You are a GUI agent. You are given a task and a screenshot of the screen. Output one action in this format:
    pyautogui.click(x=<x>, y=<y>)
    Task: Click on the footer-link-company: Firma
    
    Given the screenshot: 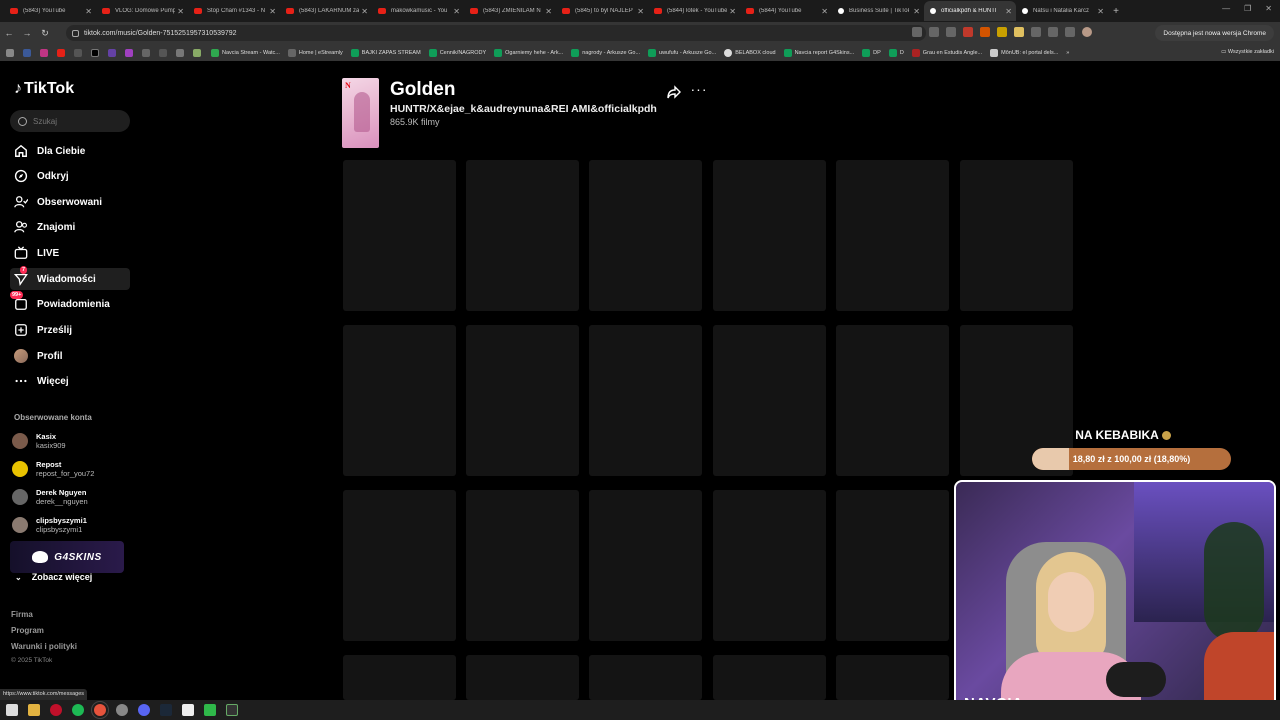 What is the action you would take?
    pyautogui.click(x=22, y=614)
    